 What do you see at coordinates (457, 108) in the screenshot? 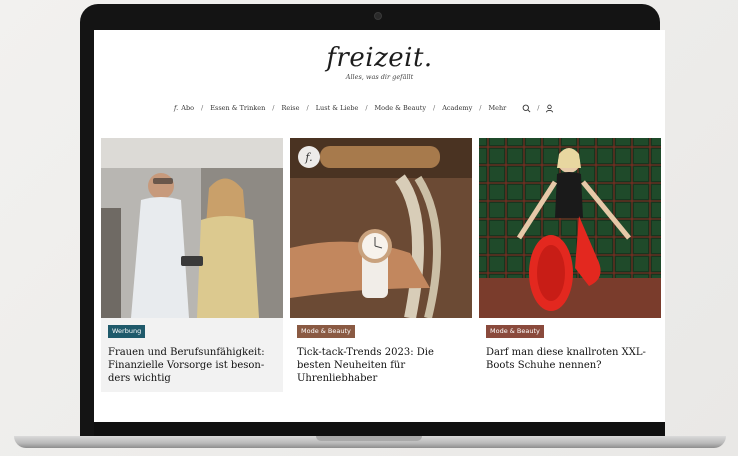
I see `nav-item-academy: Academy` at bounding box center [457, 108].